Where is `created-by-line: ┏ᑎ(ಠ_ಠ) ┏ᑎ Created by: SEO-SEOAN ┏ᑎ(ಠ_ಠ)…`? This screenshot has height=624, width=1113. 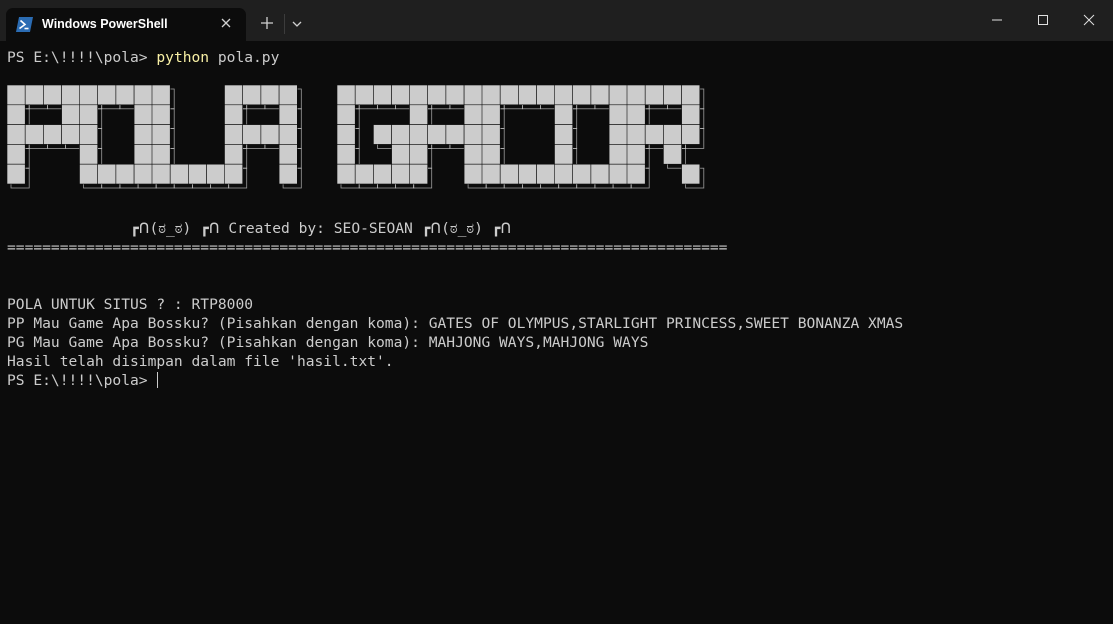
created-by-line: ┏ᑎ(ಠ_ಠ) ┏ᑎ Created by: SEO-SEOAN ┏ᑎ(ಠ_ಠ)… is located at coordinates (259, 228).